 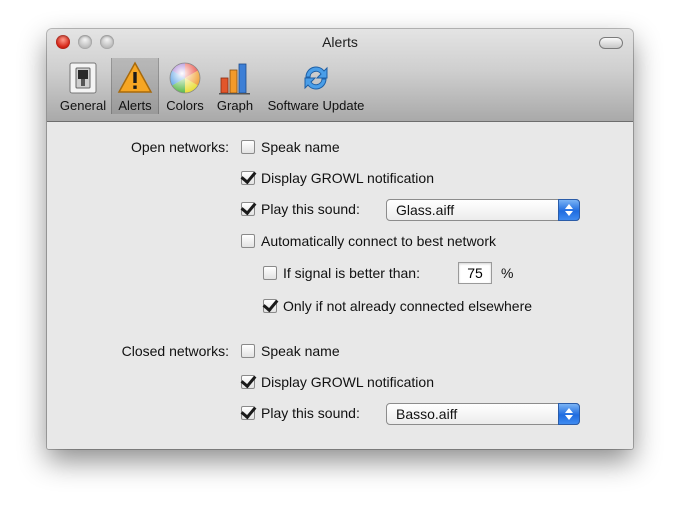 I want to click on closed-play-sound-label: Play this sound:, so click(x=310, y=413).